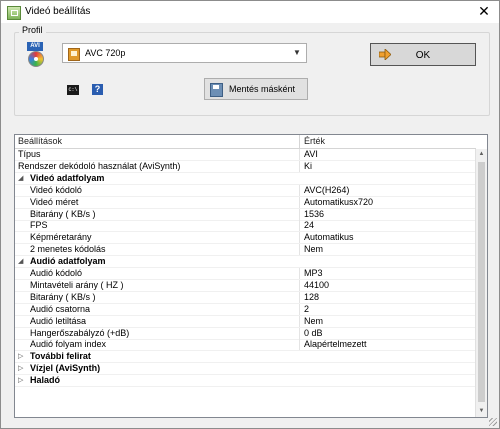 The height and width of the screenshot is (429, 500). What do you see at coordinates (36, 55) in the screenshot?
I see `avi-file-icon: AVI` at bounding box center [36, 55].